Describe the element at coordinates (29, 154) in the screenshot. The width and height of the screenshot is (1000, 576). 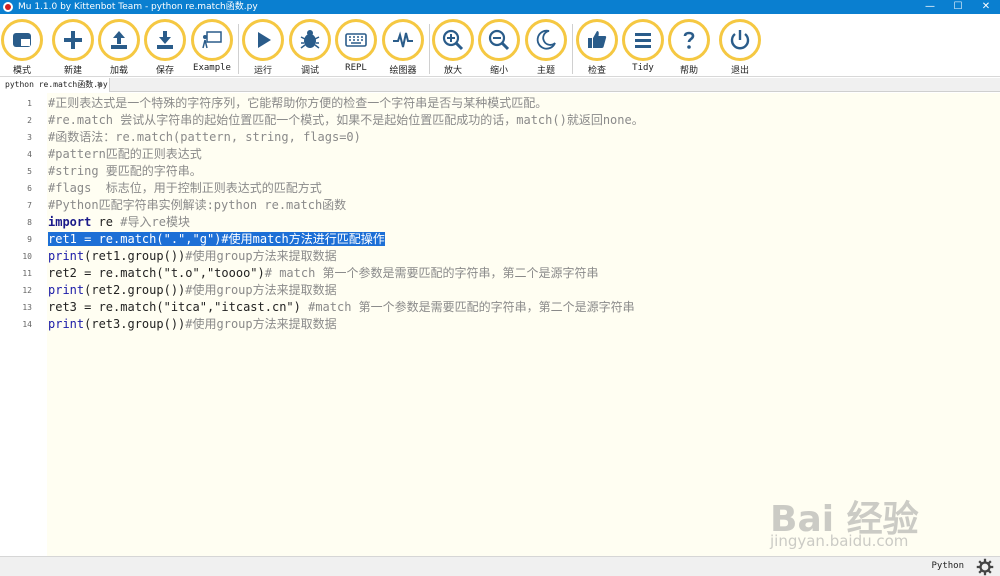
I see `line-number: 4` at that location.